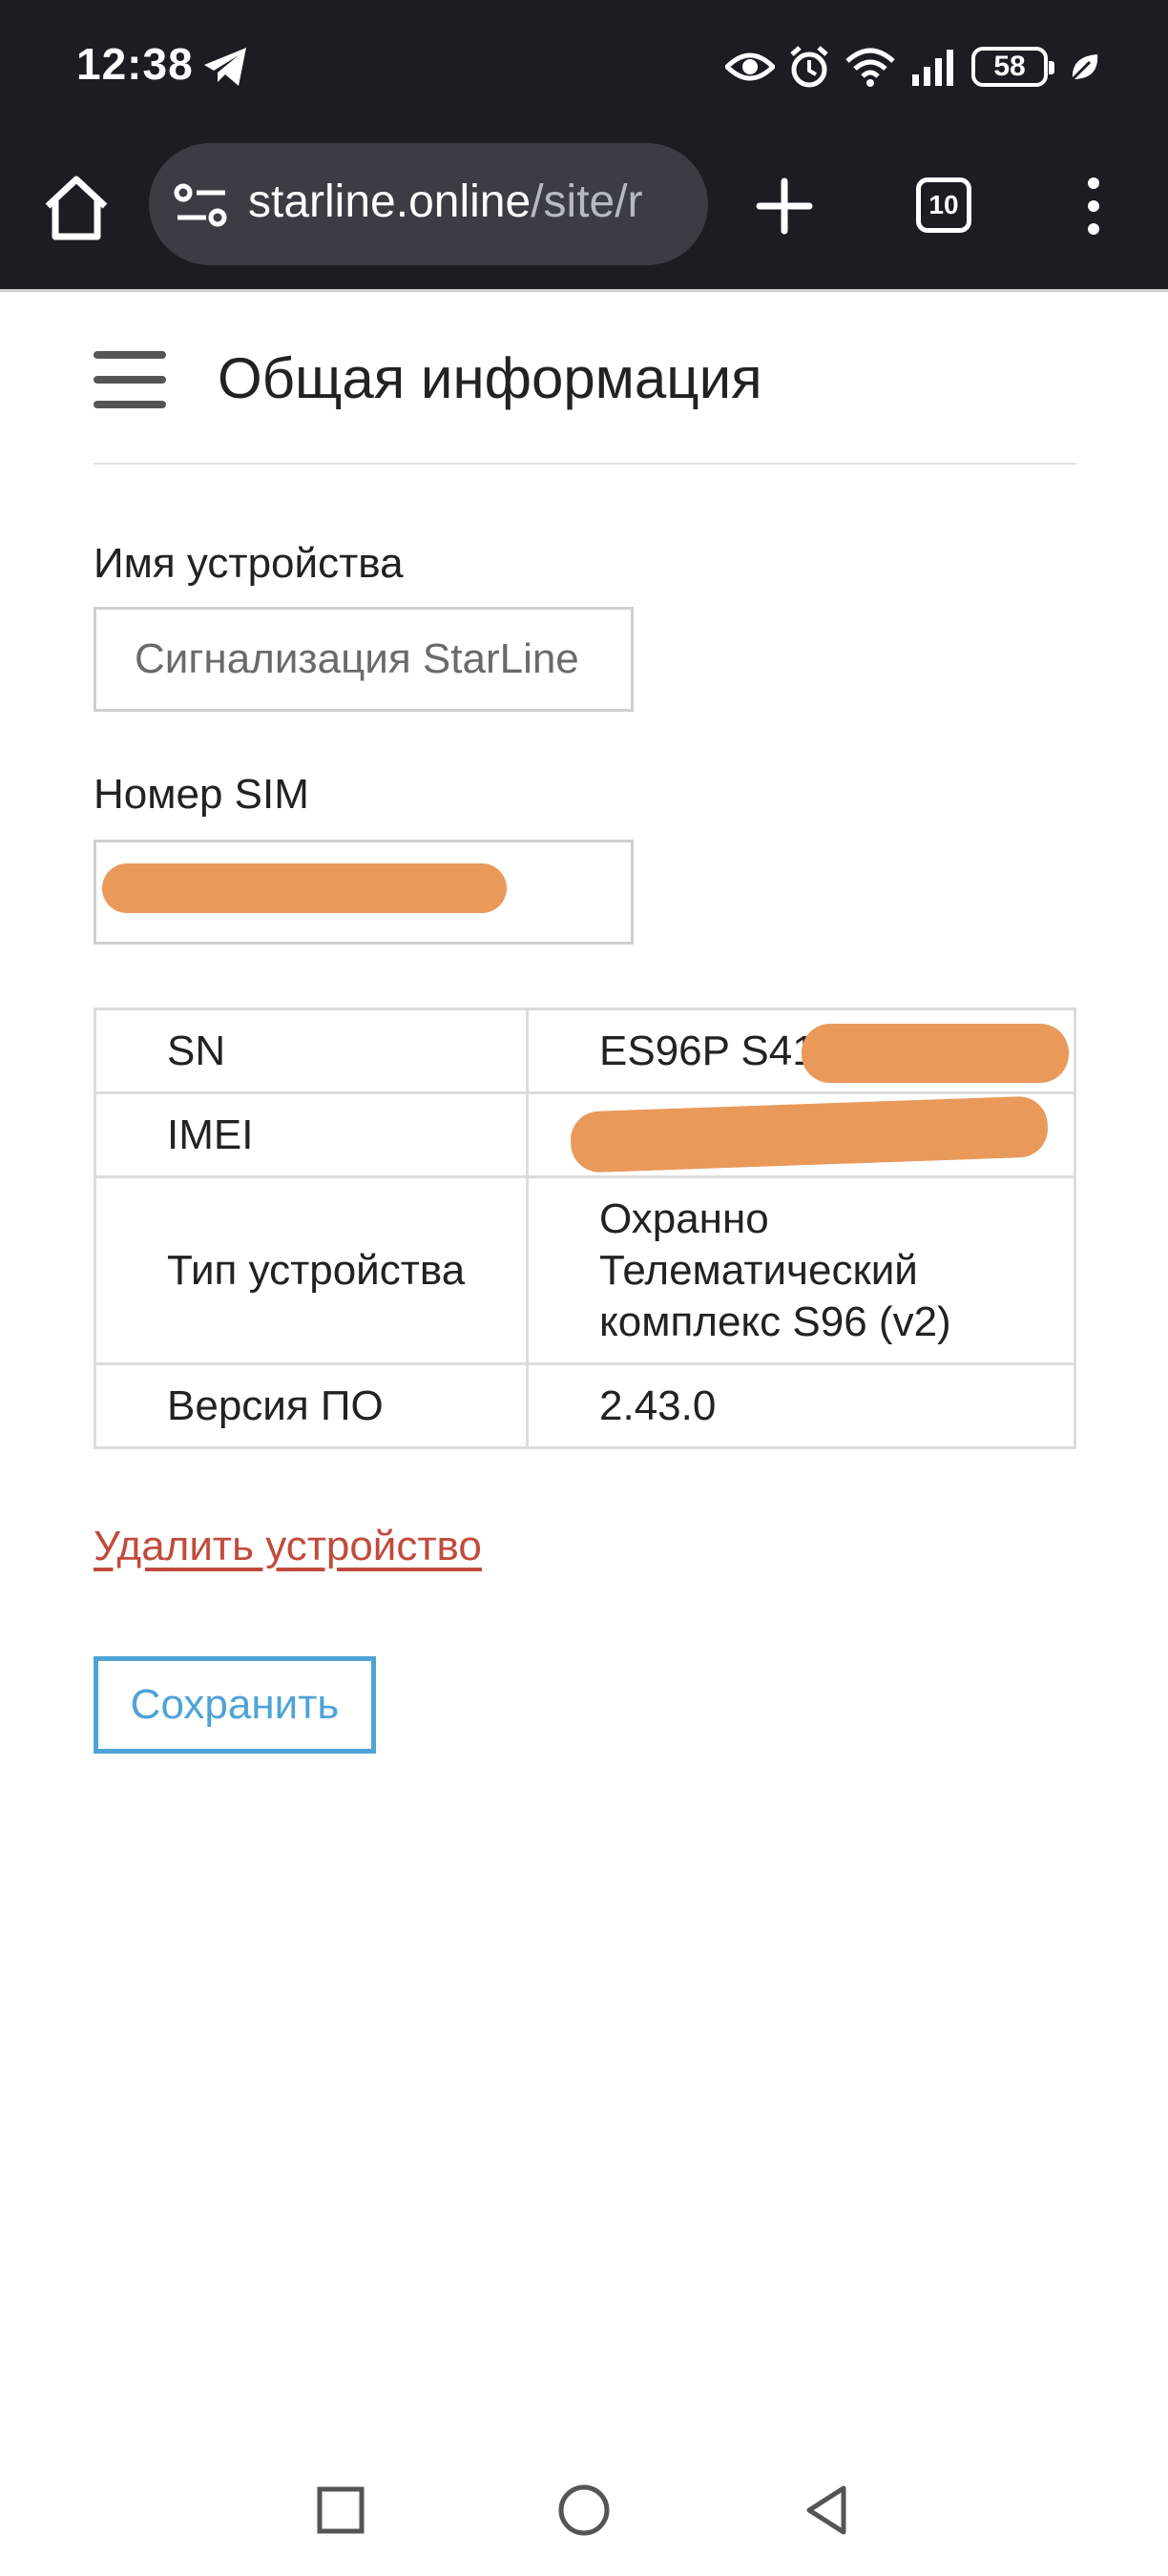 This screenshot has width=1168, height=2576. Describe the element at coordinates (390, 202) in the screenshot. I see `url-host: starline.online` at that location.